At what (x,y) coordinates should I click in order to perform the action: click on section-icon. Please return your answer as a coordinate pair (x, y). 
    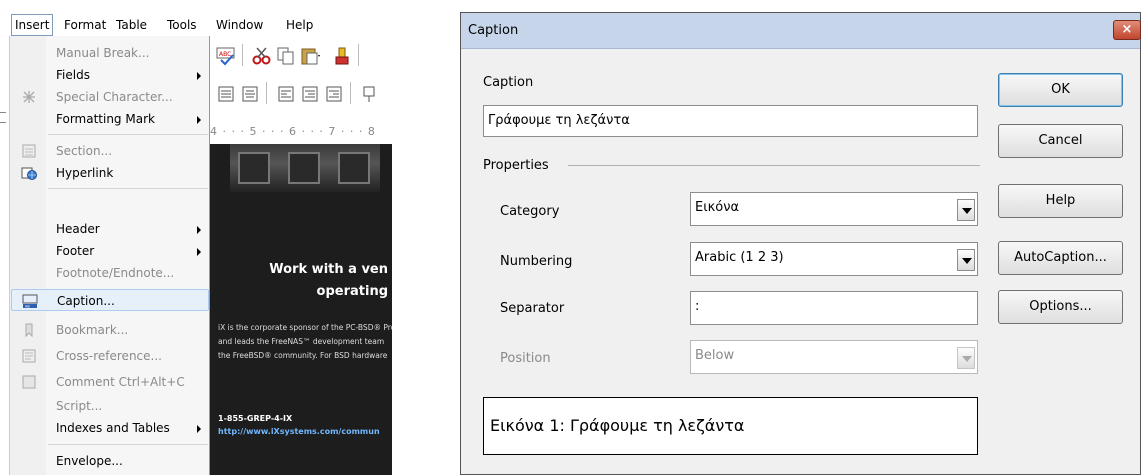
    Looking at the image, I should click on (29, 151).